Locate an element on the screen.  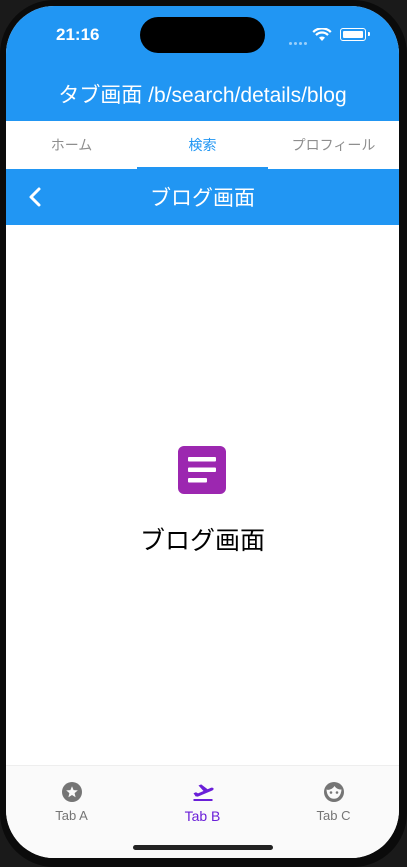
tab-profile: プロフィール is located at coordinates (333, 145).